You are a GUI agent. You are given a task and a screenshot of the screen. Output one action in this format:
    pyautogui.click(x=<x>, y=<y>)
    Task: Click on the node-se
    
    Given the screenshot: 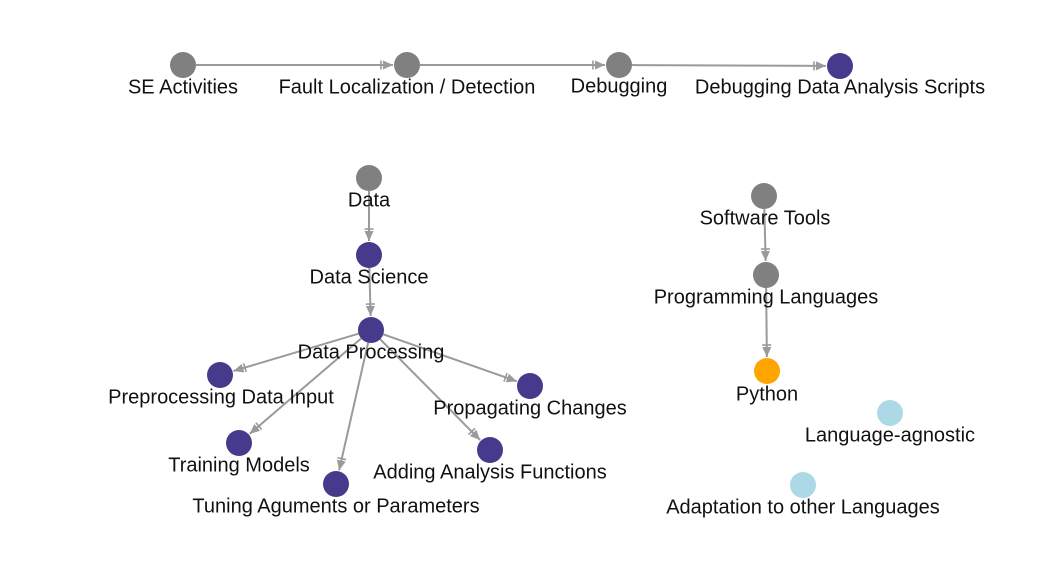 What is the action you would take?
    pyautogui.click(x=183, y=65)
    